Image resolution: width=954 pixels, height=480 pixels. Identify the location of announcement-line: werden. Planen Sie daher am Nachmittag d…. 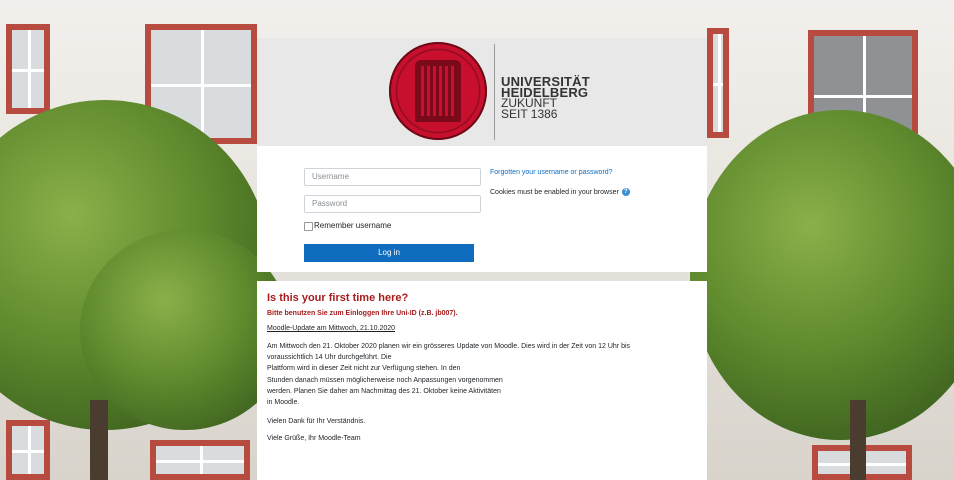
(384, 391).